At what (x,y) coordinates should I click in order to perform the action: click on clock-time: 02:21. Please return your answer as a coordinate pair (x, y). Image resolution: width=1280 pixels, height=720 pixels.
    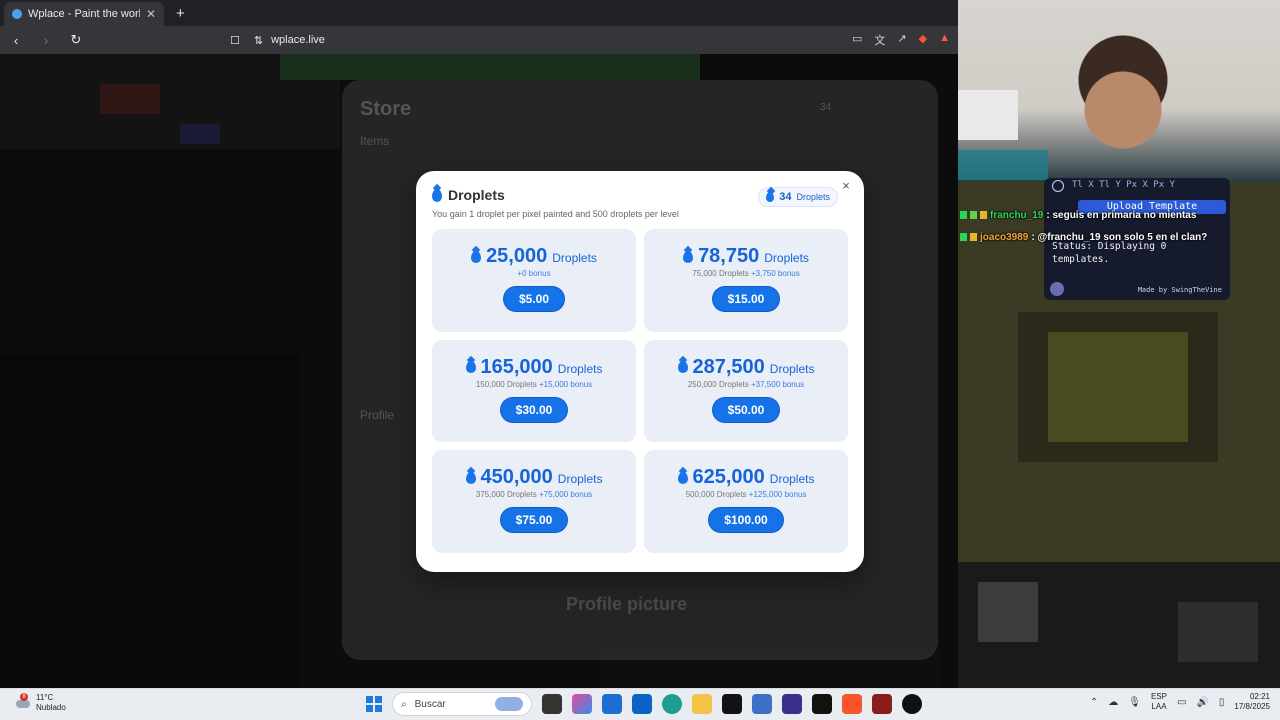
    Looking at the image, I should click on (1259, 696).